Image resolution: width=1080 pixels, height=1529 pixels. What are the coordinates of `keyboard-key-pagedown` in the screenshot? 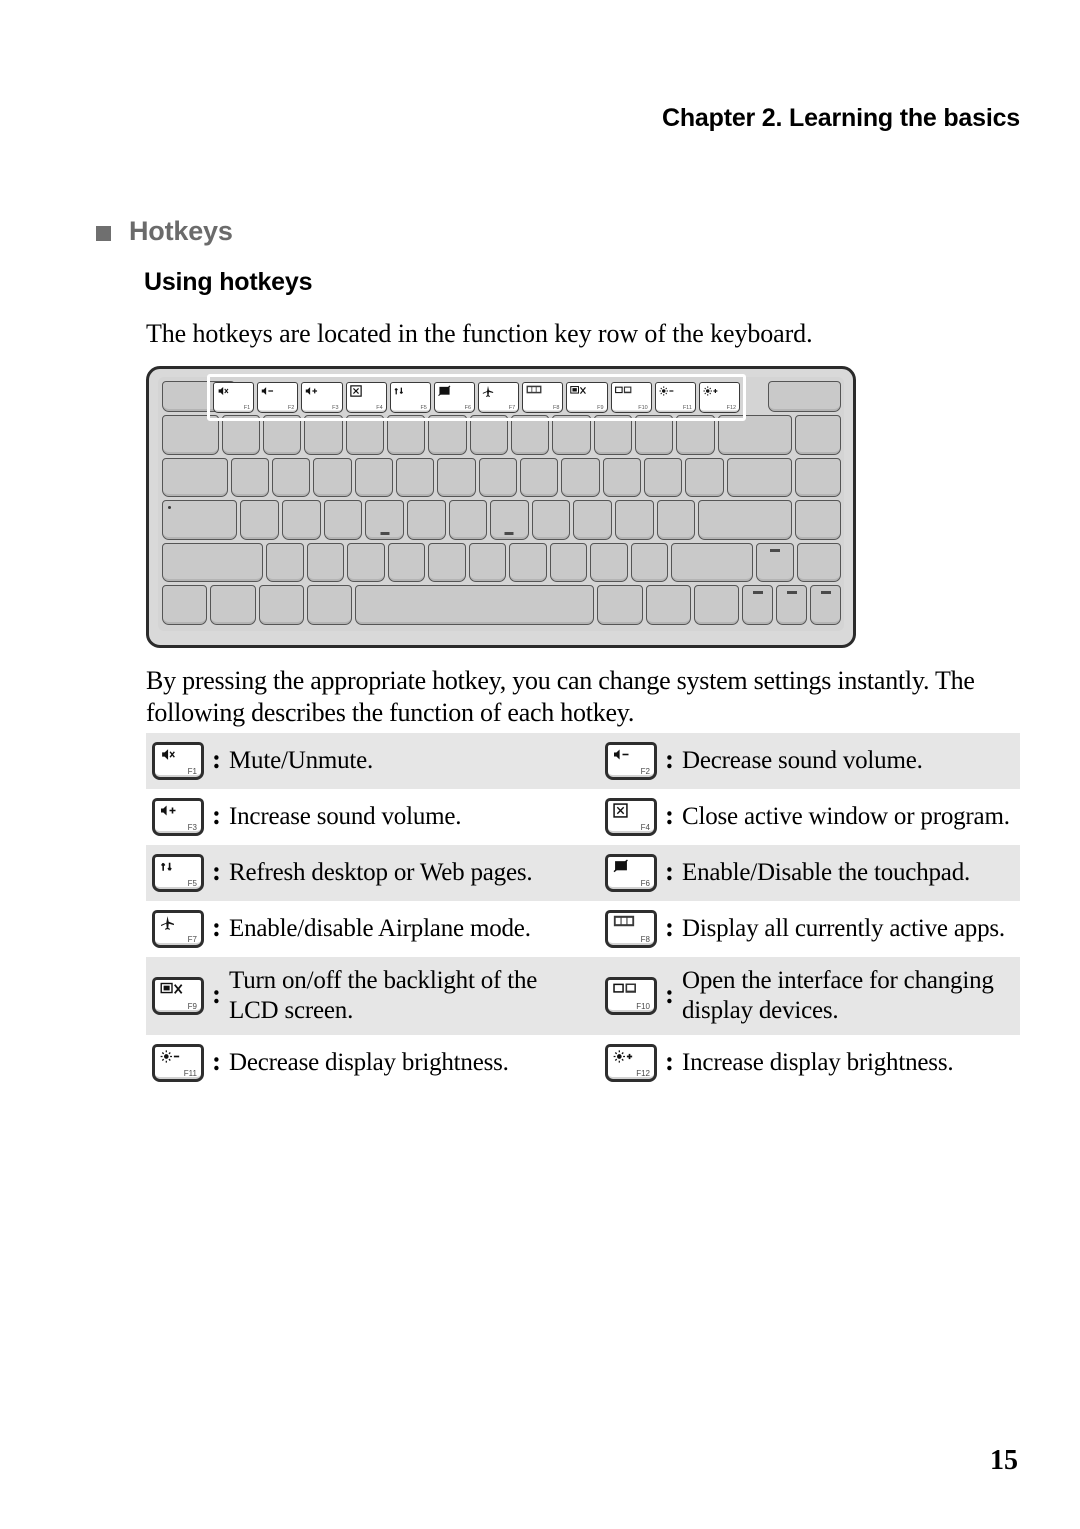 It's located at (819, 562).